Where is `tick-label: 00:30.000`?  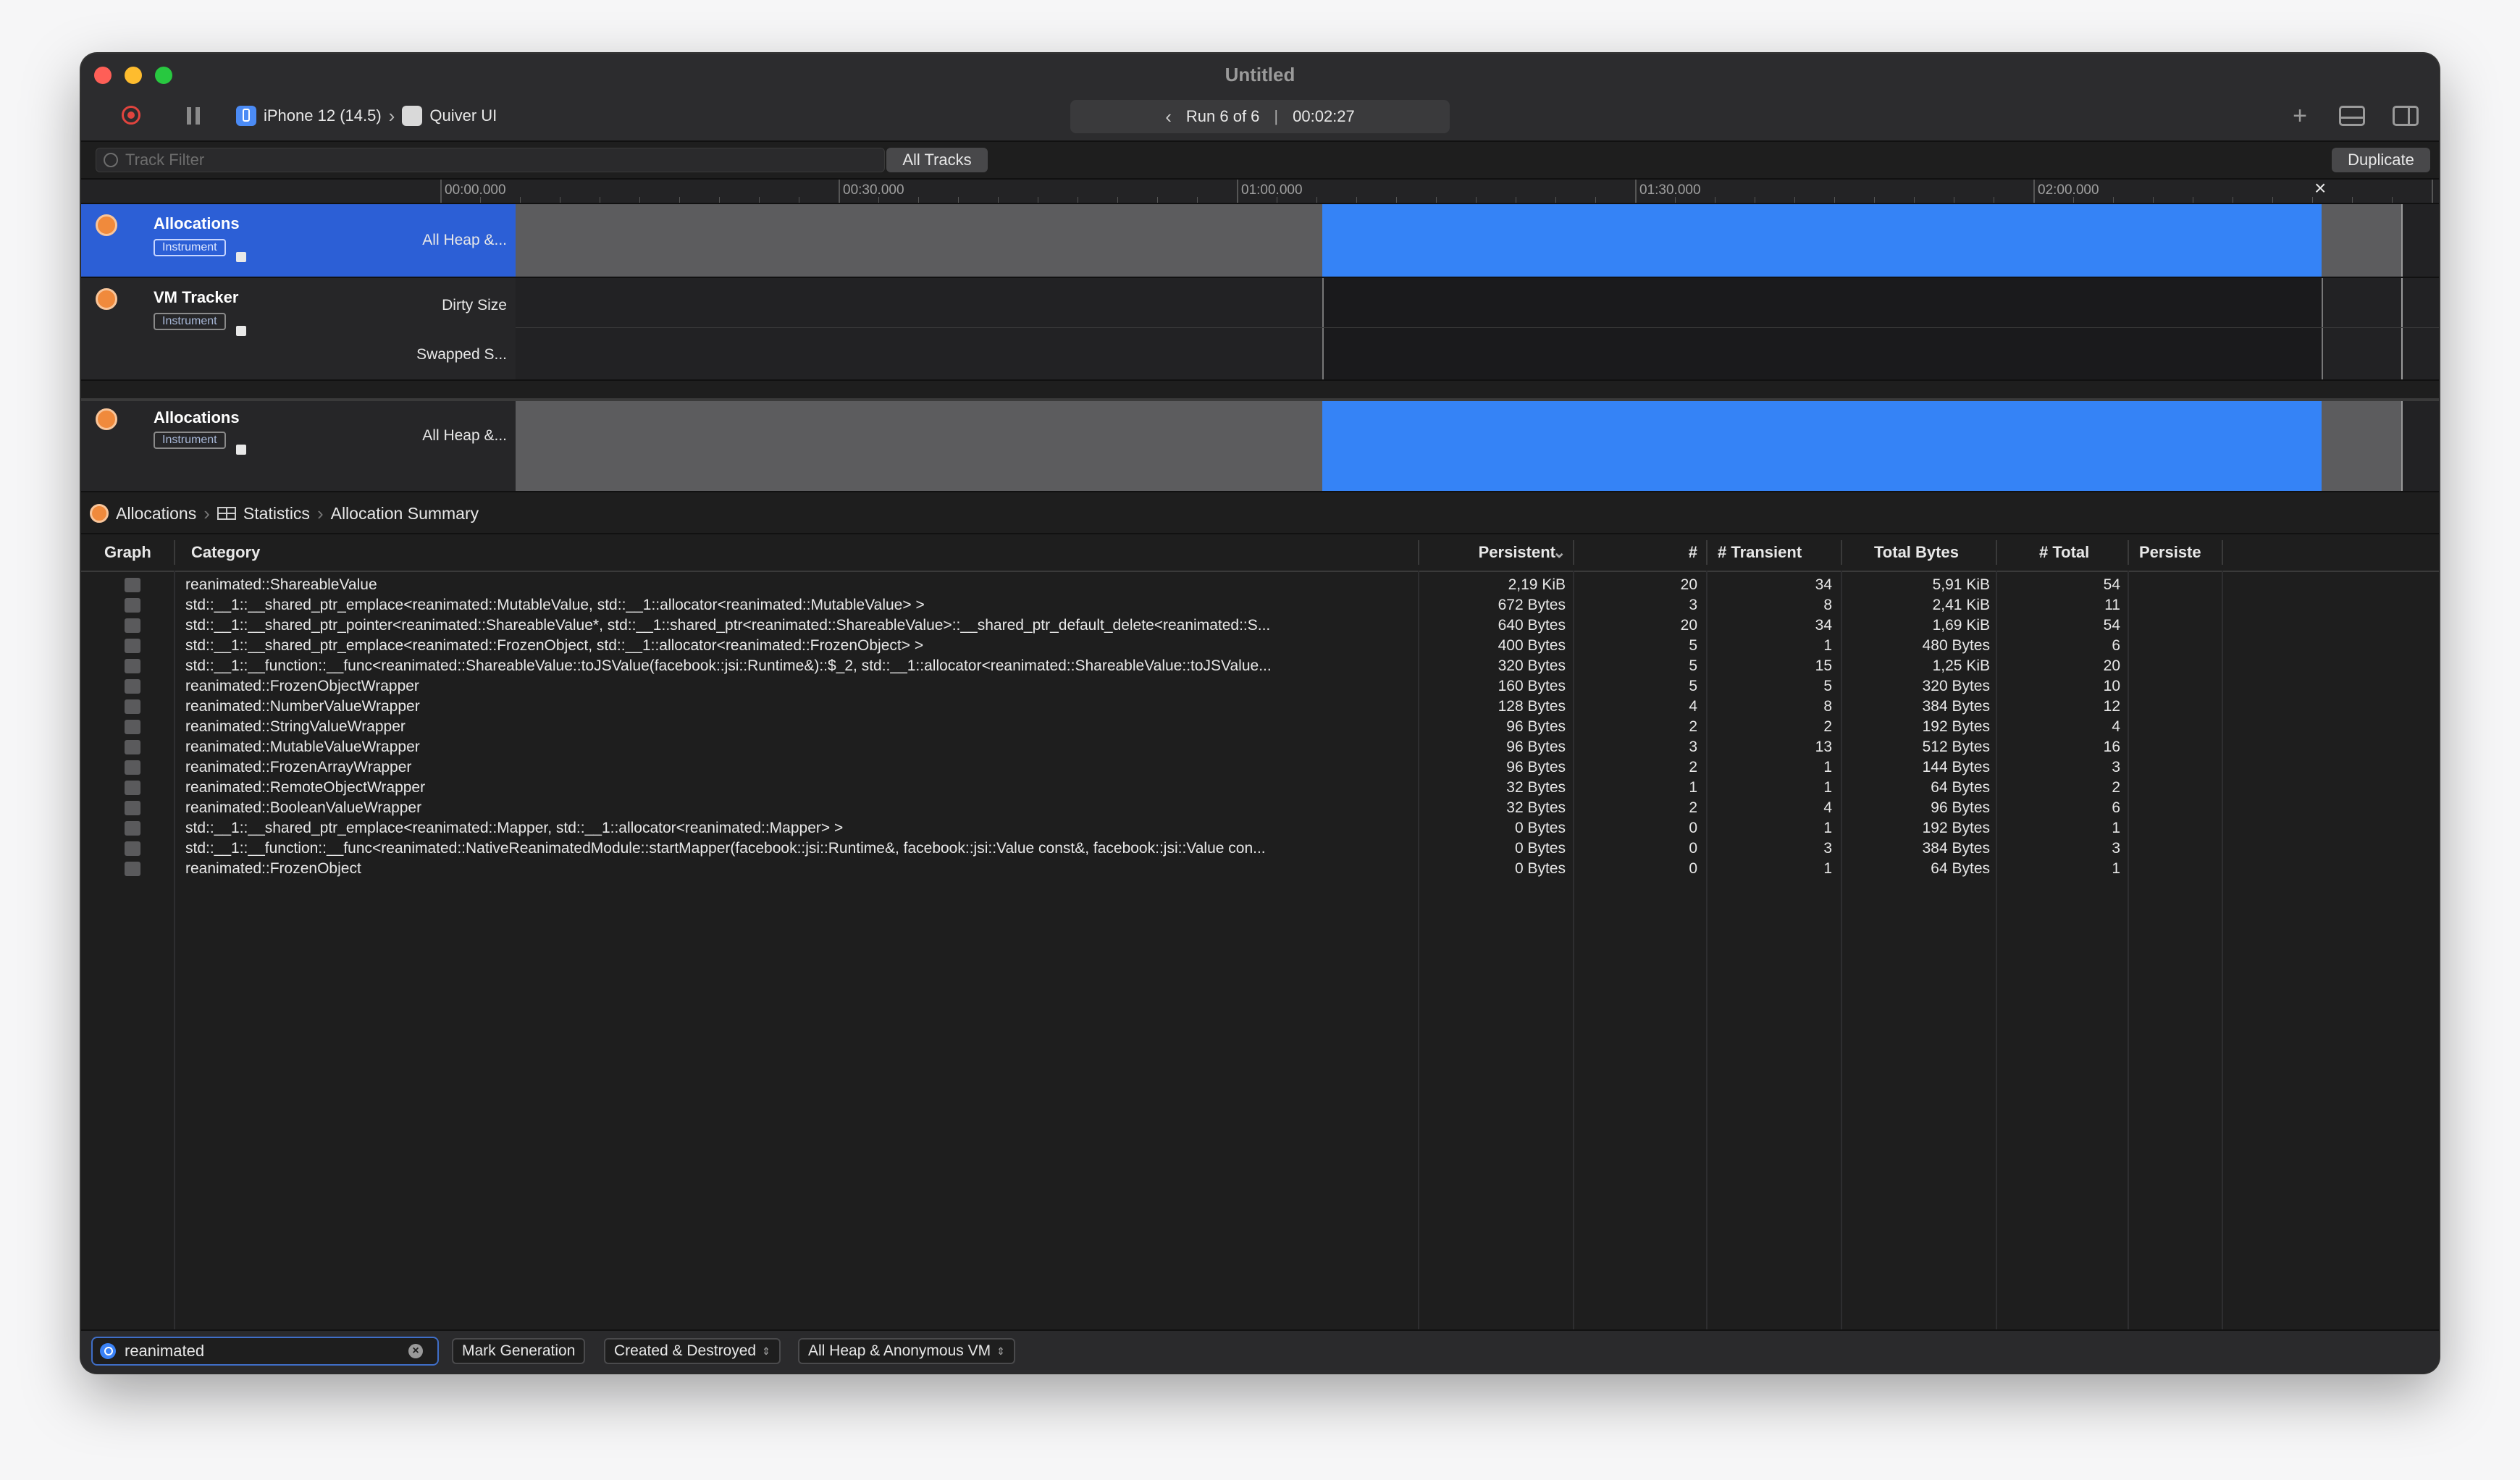 tick-label: 00:30.000 is located at coordinates (873, 190).